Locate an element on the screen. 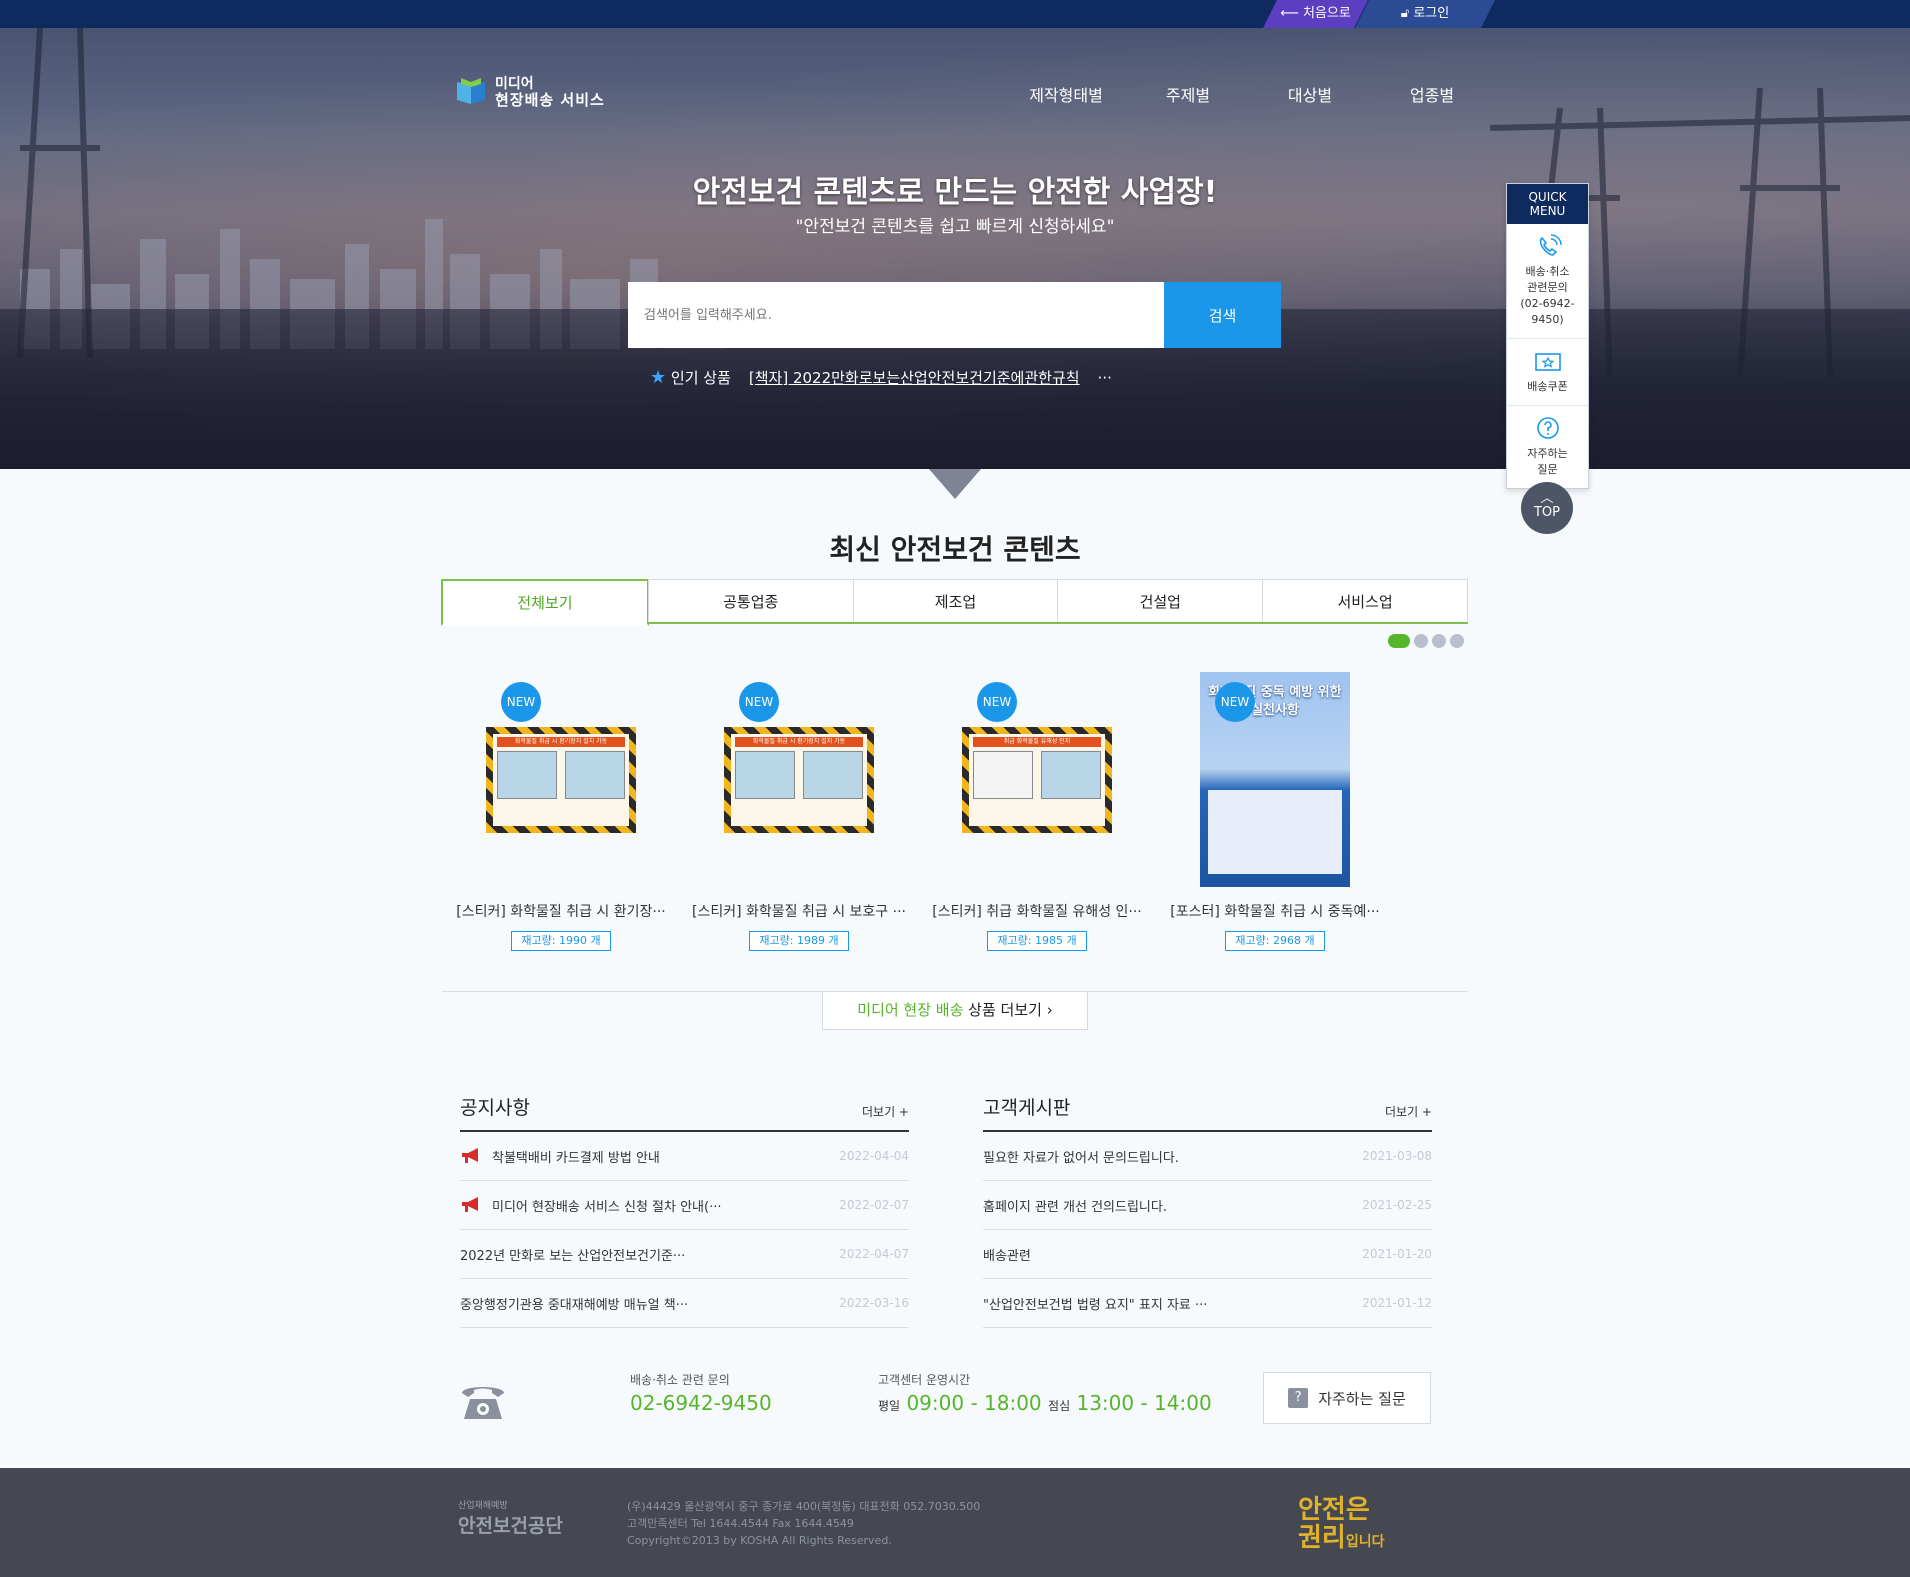  notice-title: 공지사항 is located at coordinates (495, 1108).